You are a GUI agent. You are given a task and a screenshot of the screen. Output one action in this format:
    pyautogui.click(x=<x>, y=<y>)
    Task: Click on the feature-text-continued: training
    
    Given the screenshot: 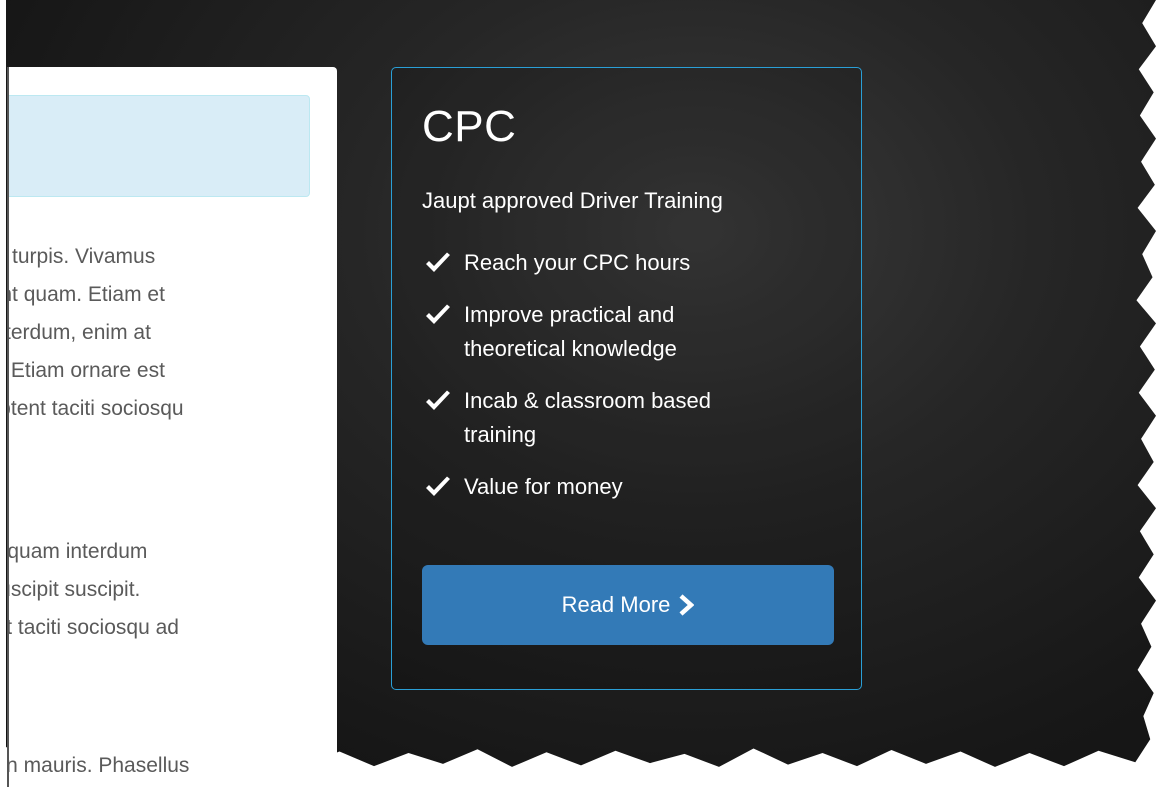 What is the action you would take?
    pyautogui.click(x=500, y=434)
    